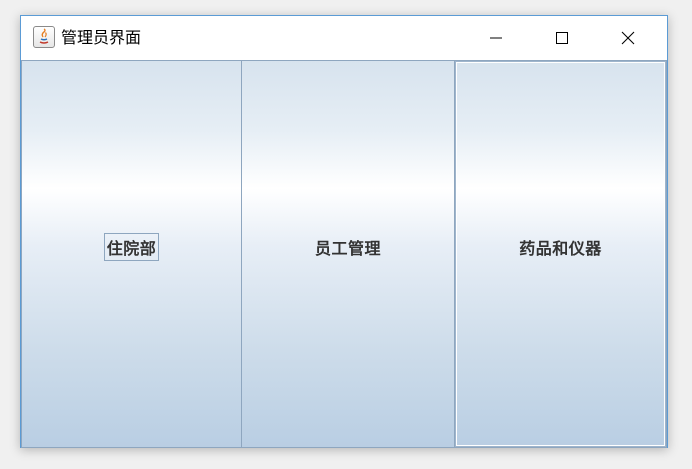 Image resolution: width=692 pixels, height=469 pixels. I want to click on maximize-button, so click(562, 38).